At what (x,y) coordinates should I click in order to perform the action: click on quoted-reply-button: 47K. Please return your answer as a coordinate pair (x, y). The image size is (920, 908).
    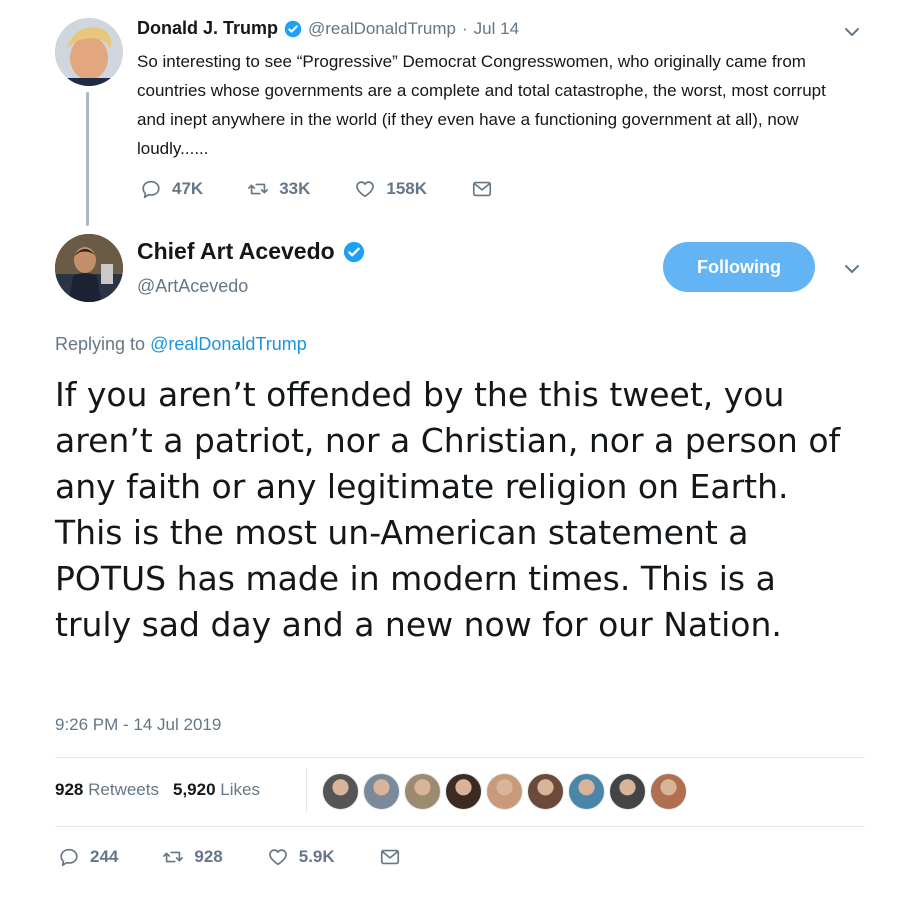
    Looking at the image, I should click on (171, 189).